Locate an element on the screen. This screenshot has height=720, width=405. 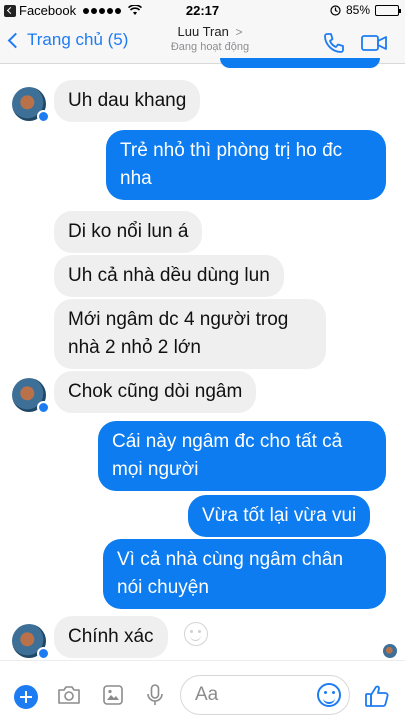
message-bubble-outgoing: Vì cả nhà cùng ngâm chân nói chuyện is located at coordinates (244, 574).